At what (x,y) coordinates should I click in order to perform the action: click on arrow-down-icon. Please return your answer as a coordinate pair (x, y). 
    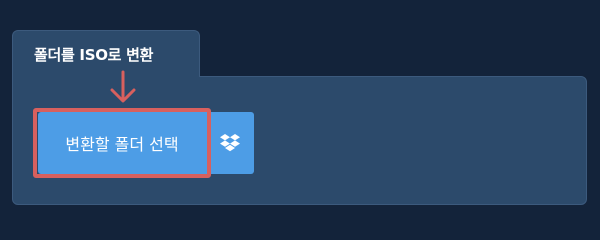
    Looking at the image, I should click on (123, 86).